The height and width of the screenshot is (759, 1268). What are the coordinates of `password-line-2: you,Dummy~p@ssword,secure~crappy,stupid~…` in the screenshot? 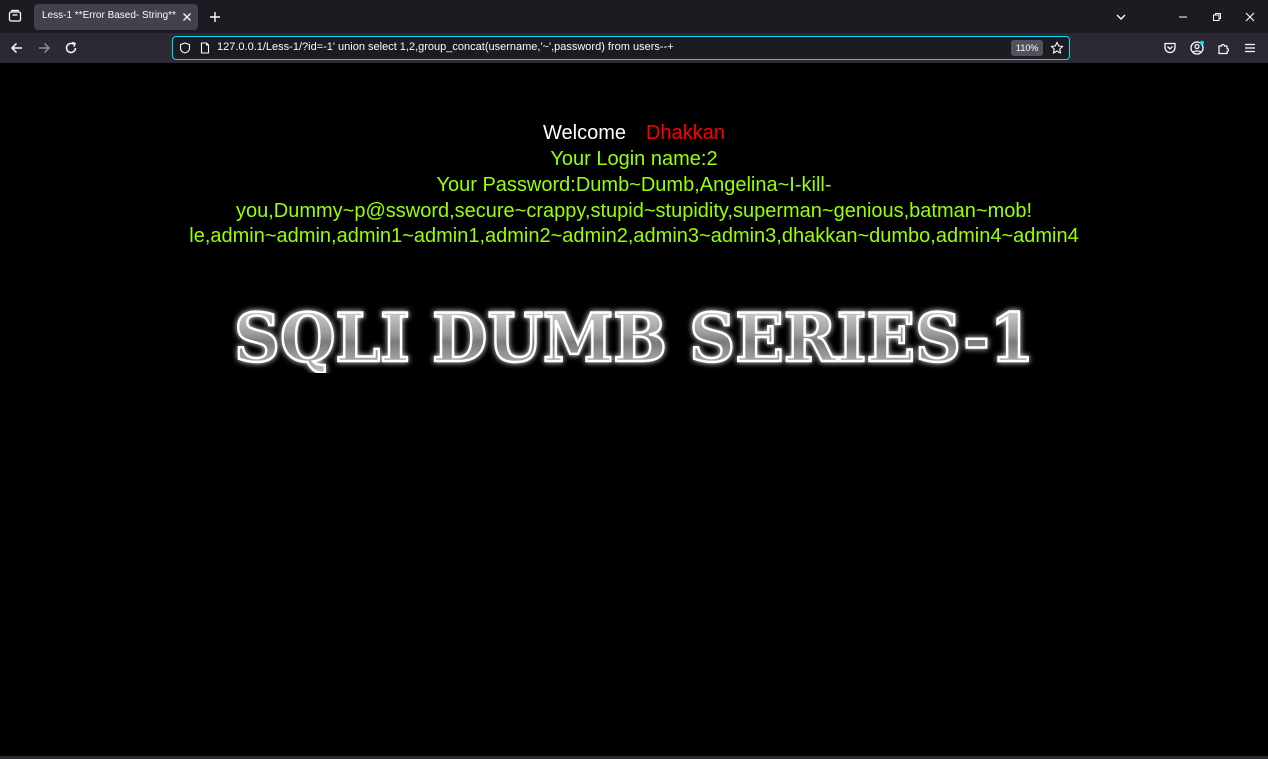 It's located at (634, 211).